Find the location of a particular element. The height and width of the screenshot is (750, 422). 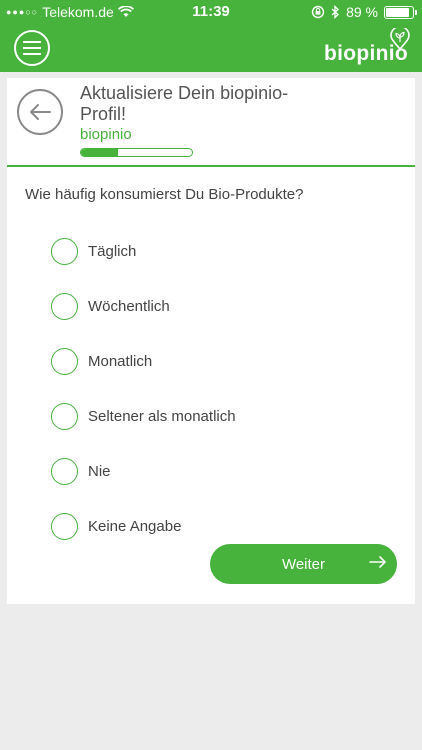

back-arrow-icon is located at coordinates (40, 112).